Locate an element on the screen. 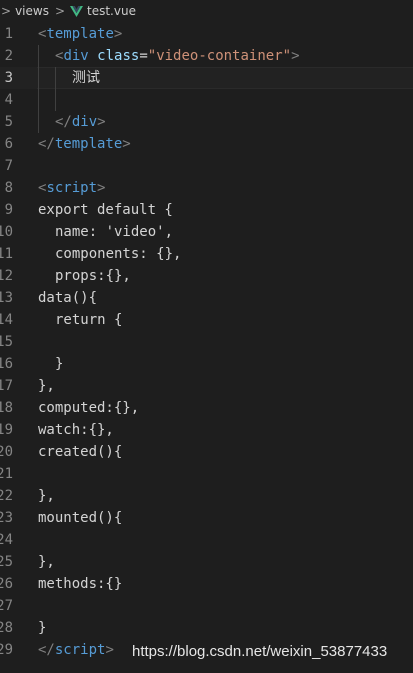  code-line: 6 </template> is located at coordinates (206, 144).